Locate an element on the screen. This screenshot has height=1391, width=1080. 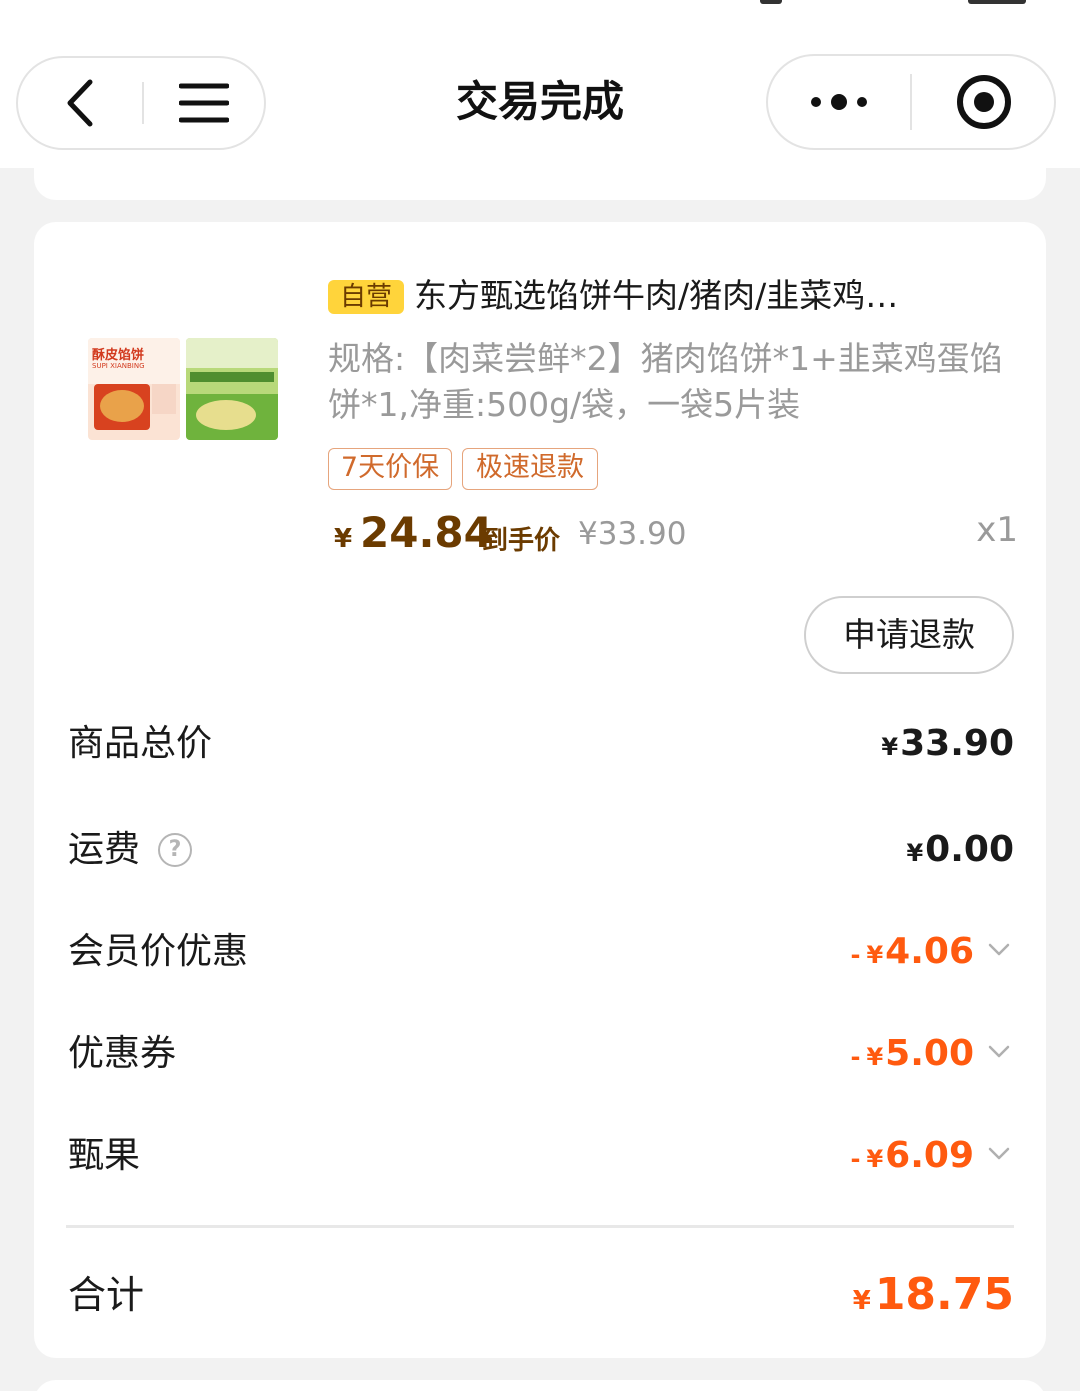
price-protect-badge: 7天价保 is located at coordinates (390, 469).